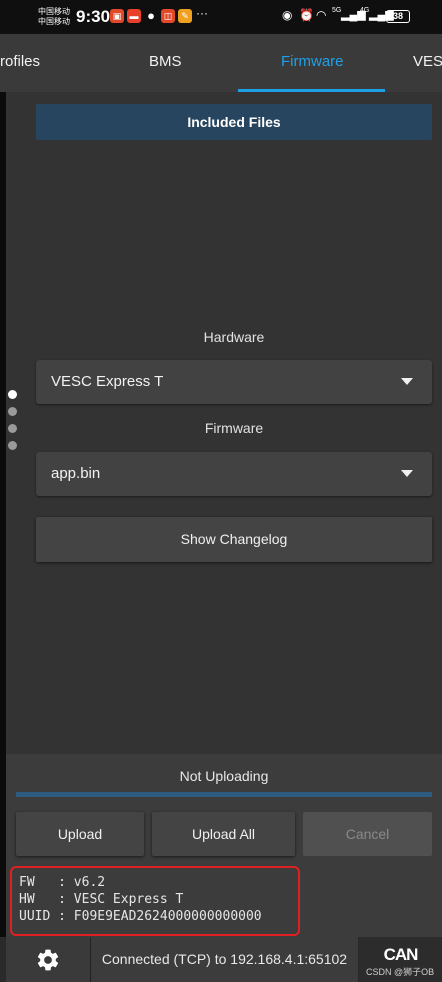 The height and width of the screenshot is (982, 442). I want to click on cancel-button: Cancel, so click(367, 834).